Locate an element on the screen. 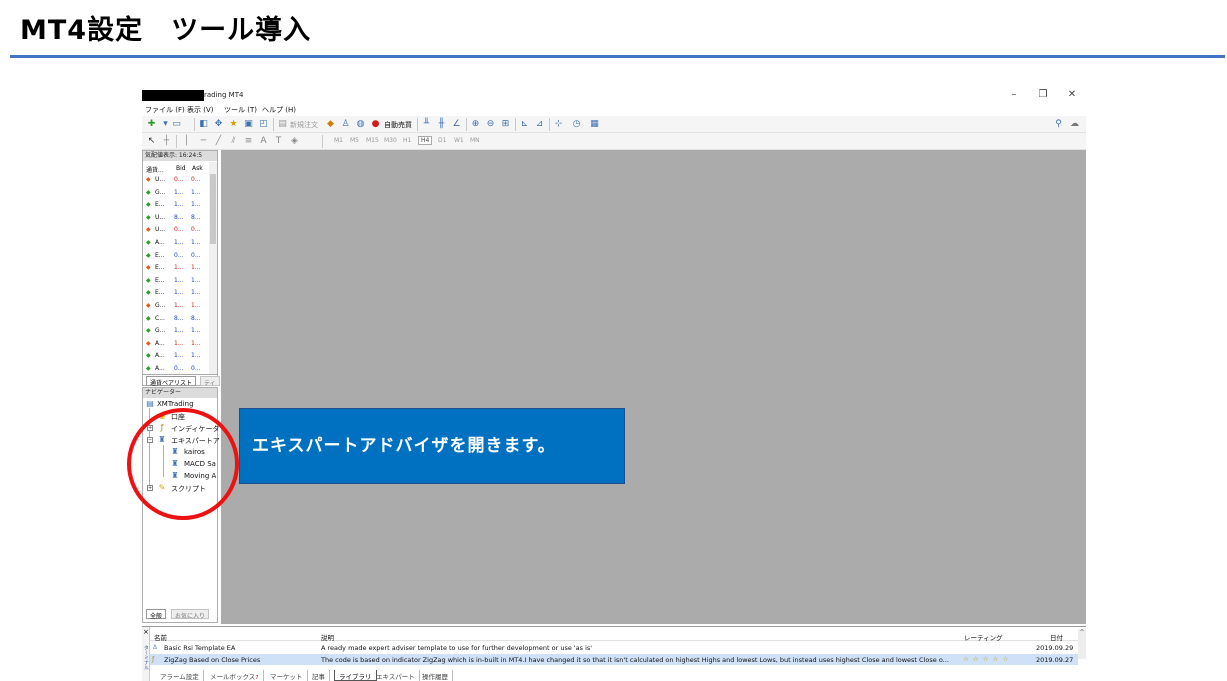 Image resolution: width=1227 pixels, height=681 pixels. column-date: 日付 is located at coordinates (1056, 637).